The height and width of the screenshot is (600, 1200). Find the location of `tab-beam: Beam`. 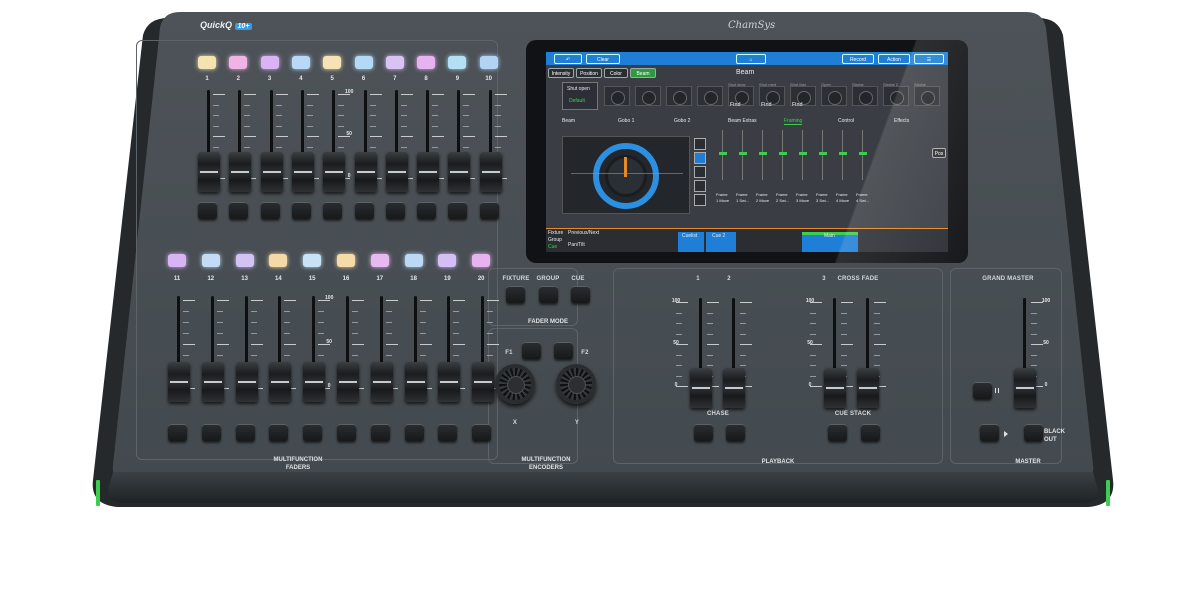

tab-beam: Beam is located at coordinates (643, 73).